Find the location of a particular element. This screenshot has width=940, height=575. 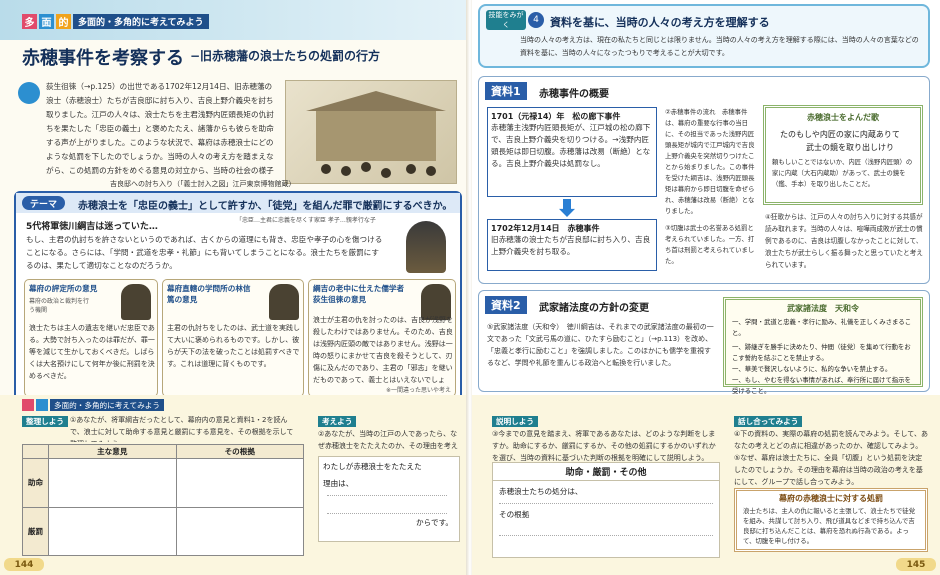

source1-label: 資料1 is located at coordinates (506, 91).